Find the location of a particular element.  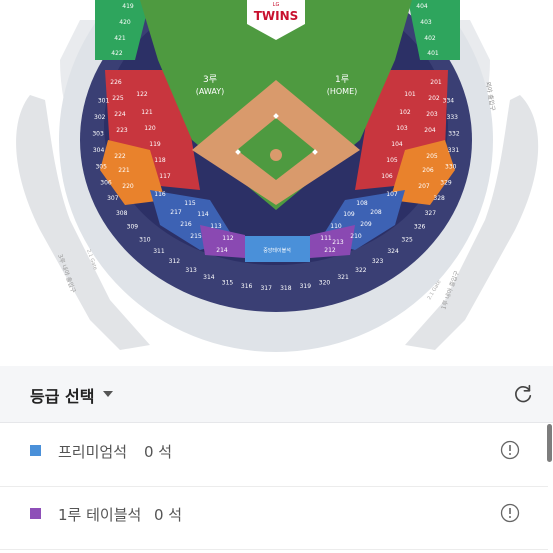

grade-row-premium: 프리미엄석 0 석 is located at coordinates (274, 455).